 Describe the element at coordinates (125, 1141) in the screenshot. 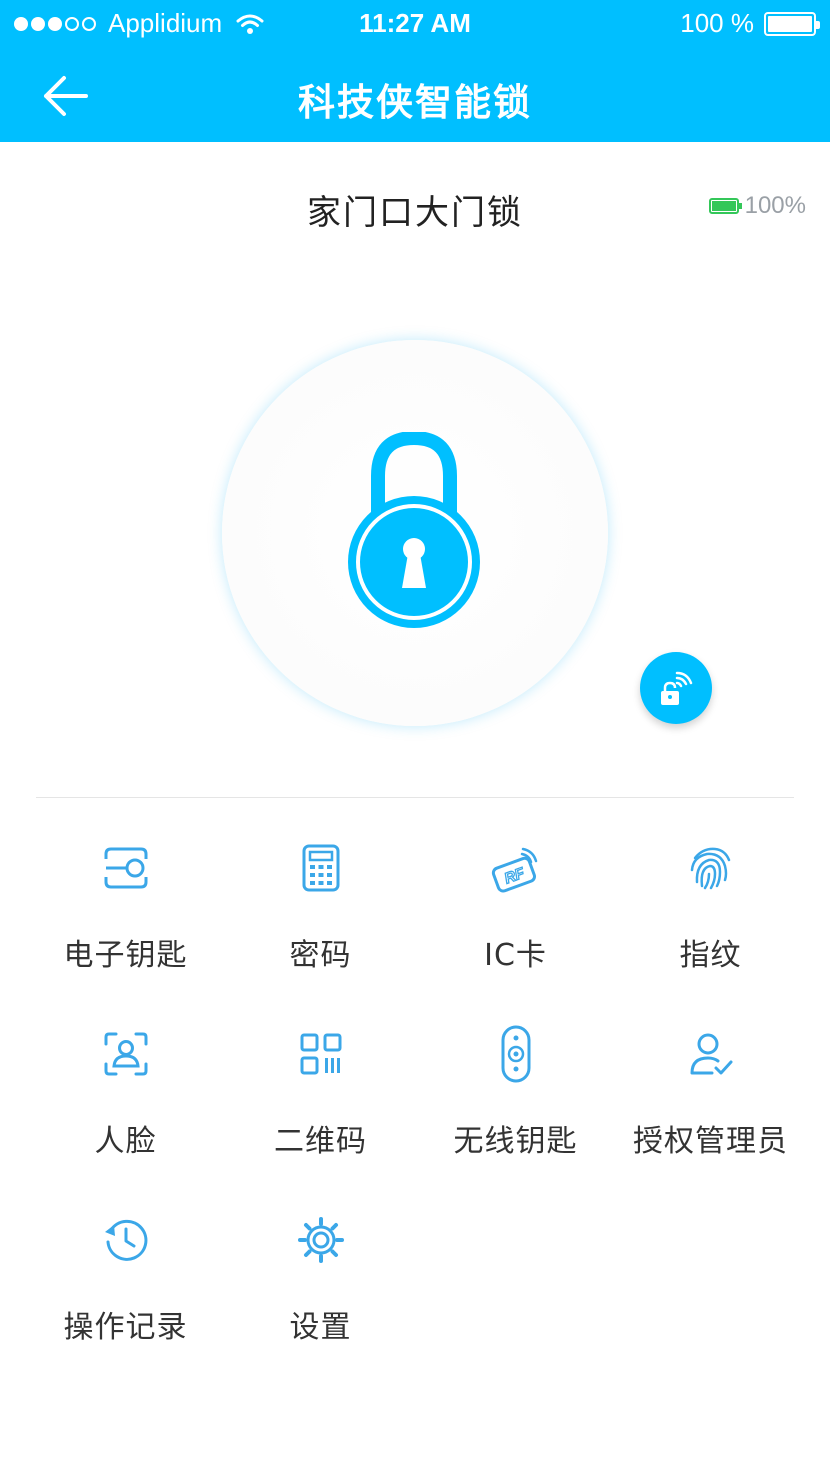

I see `menu-label: 人脸` at that location.